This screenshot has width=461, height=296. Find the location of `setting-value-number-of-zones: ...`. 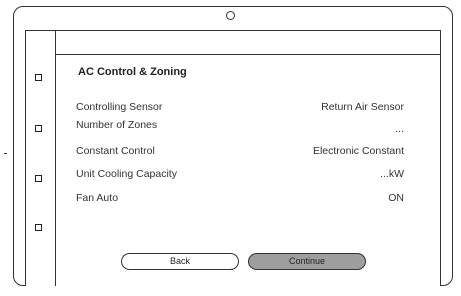

setting-value-number-of-zones: ... is located at coordinates (399, 129).